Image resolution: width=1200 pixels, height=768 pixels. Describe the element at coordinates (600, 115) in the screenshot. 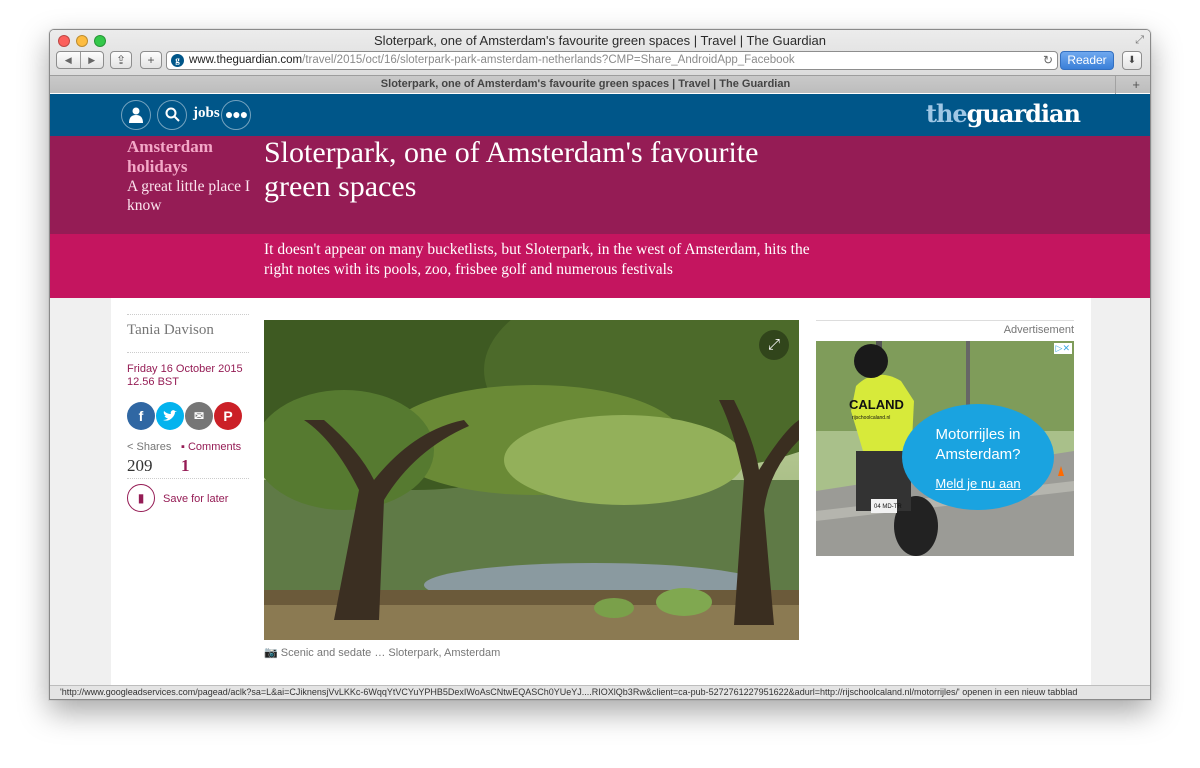

I see `site-header: jobs ●●● theguardian` at that location.